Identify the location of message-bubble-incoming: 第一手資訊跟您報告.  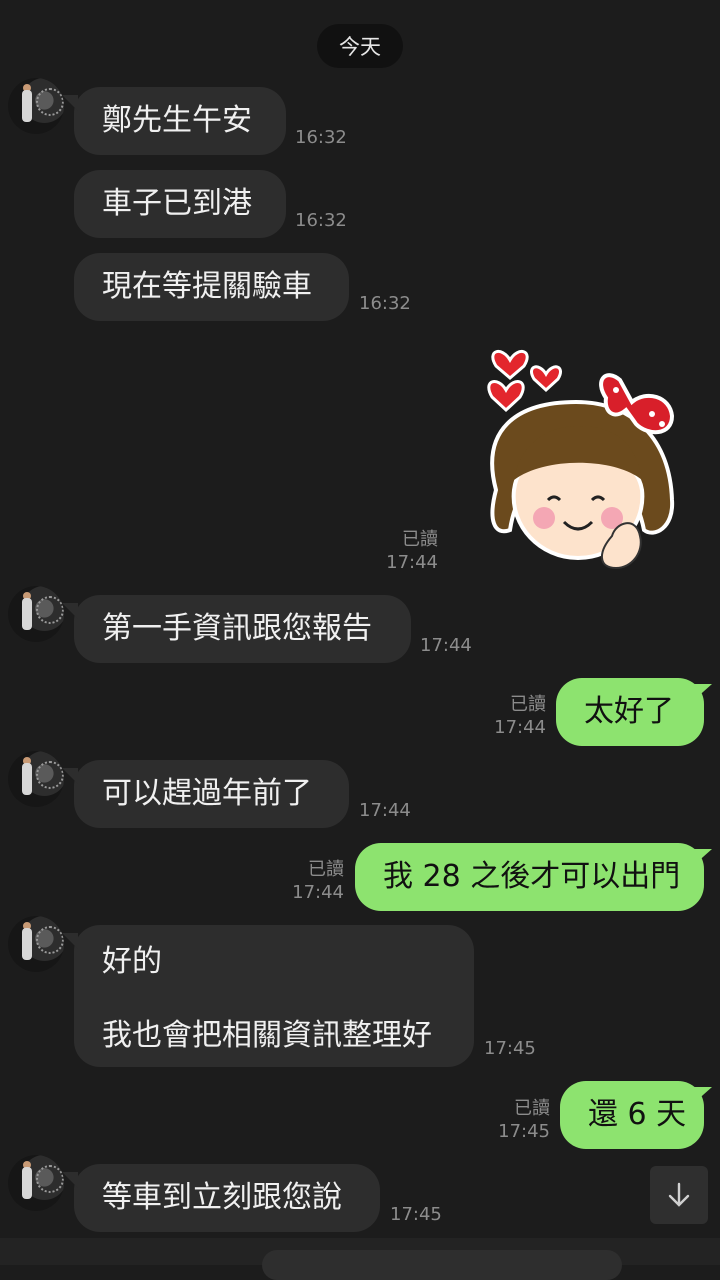
(242, 629).